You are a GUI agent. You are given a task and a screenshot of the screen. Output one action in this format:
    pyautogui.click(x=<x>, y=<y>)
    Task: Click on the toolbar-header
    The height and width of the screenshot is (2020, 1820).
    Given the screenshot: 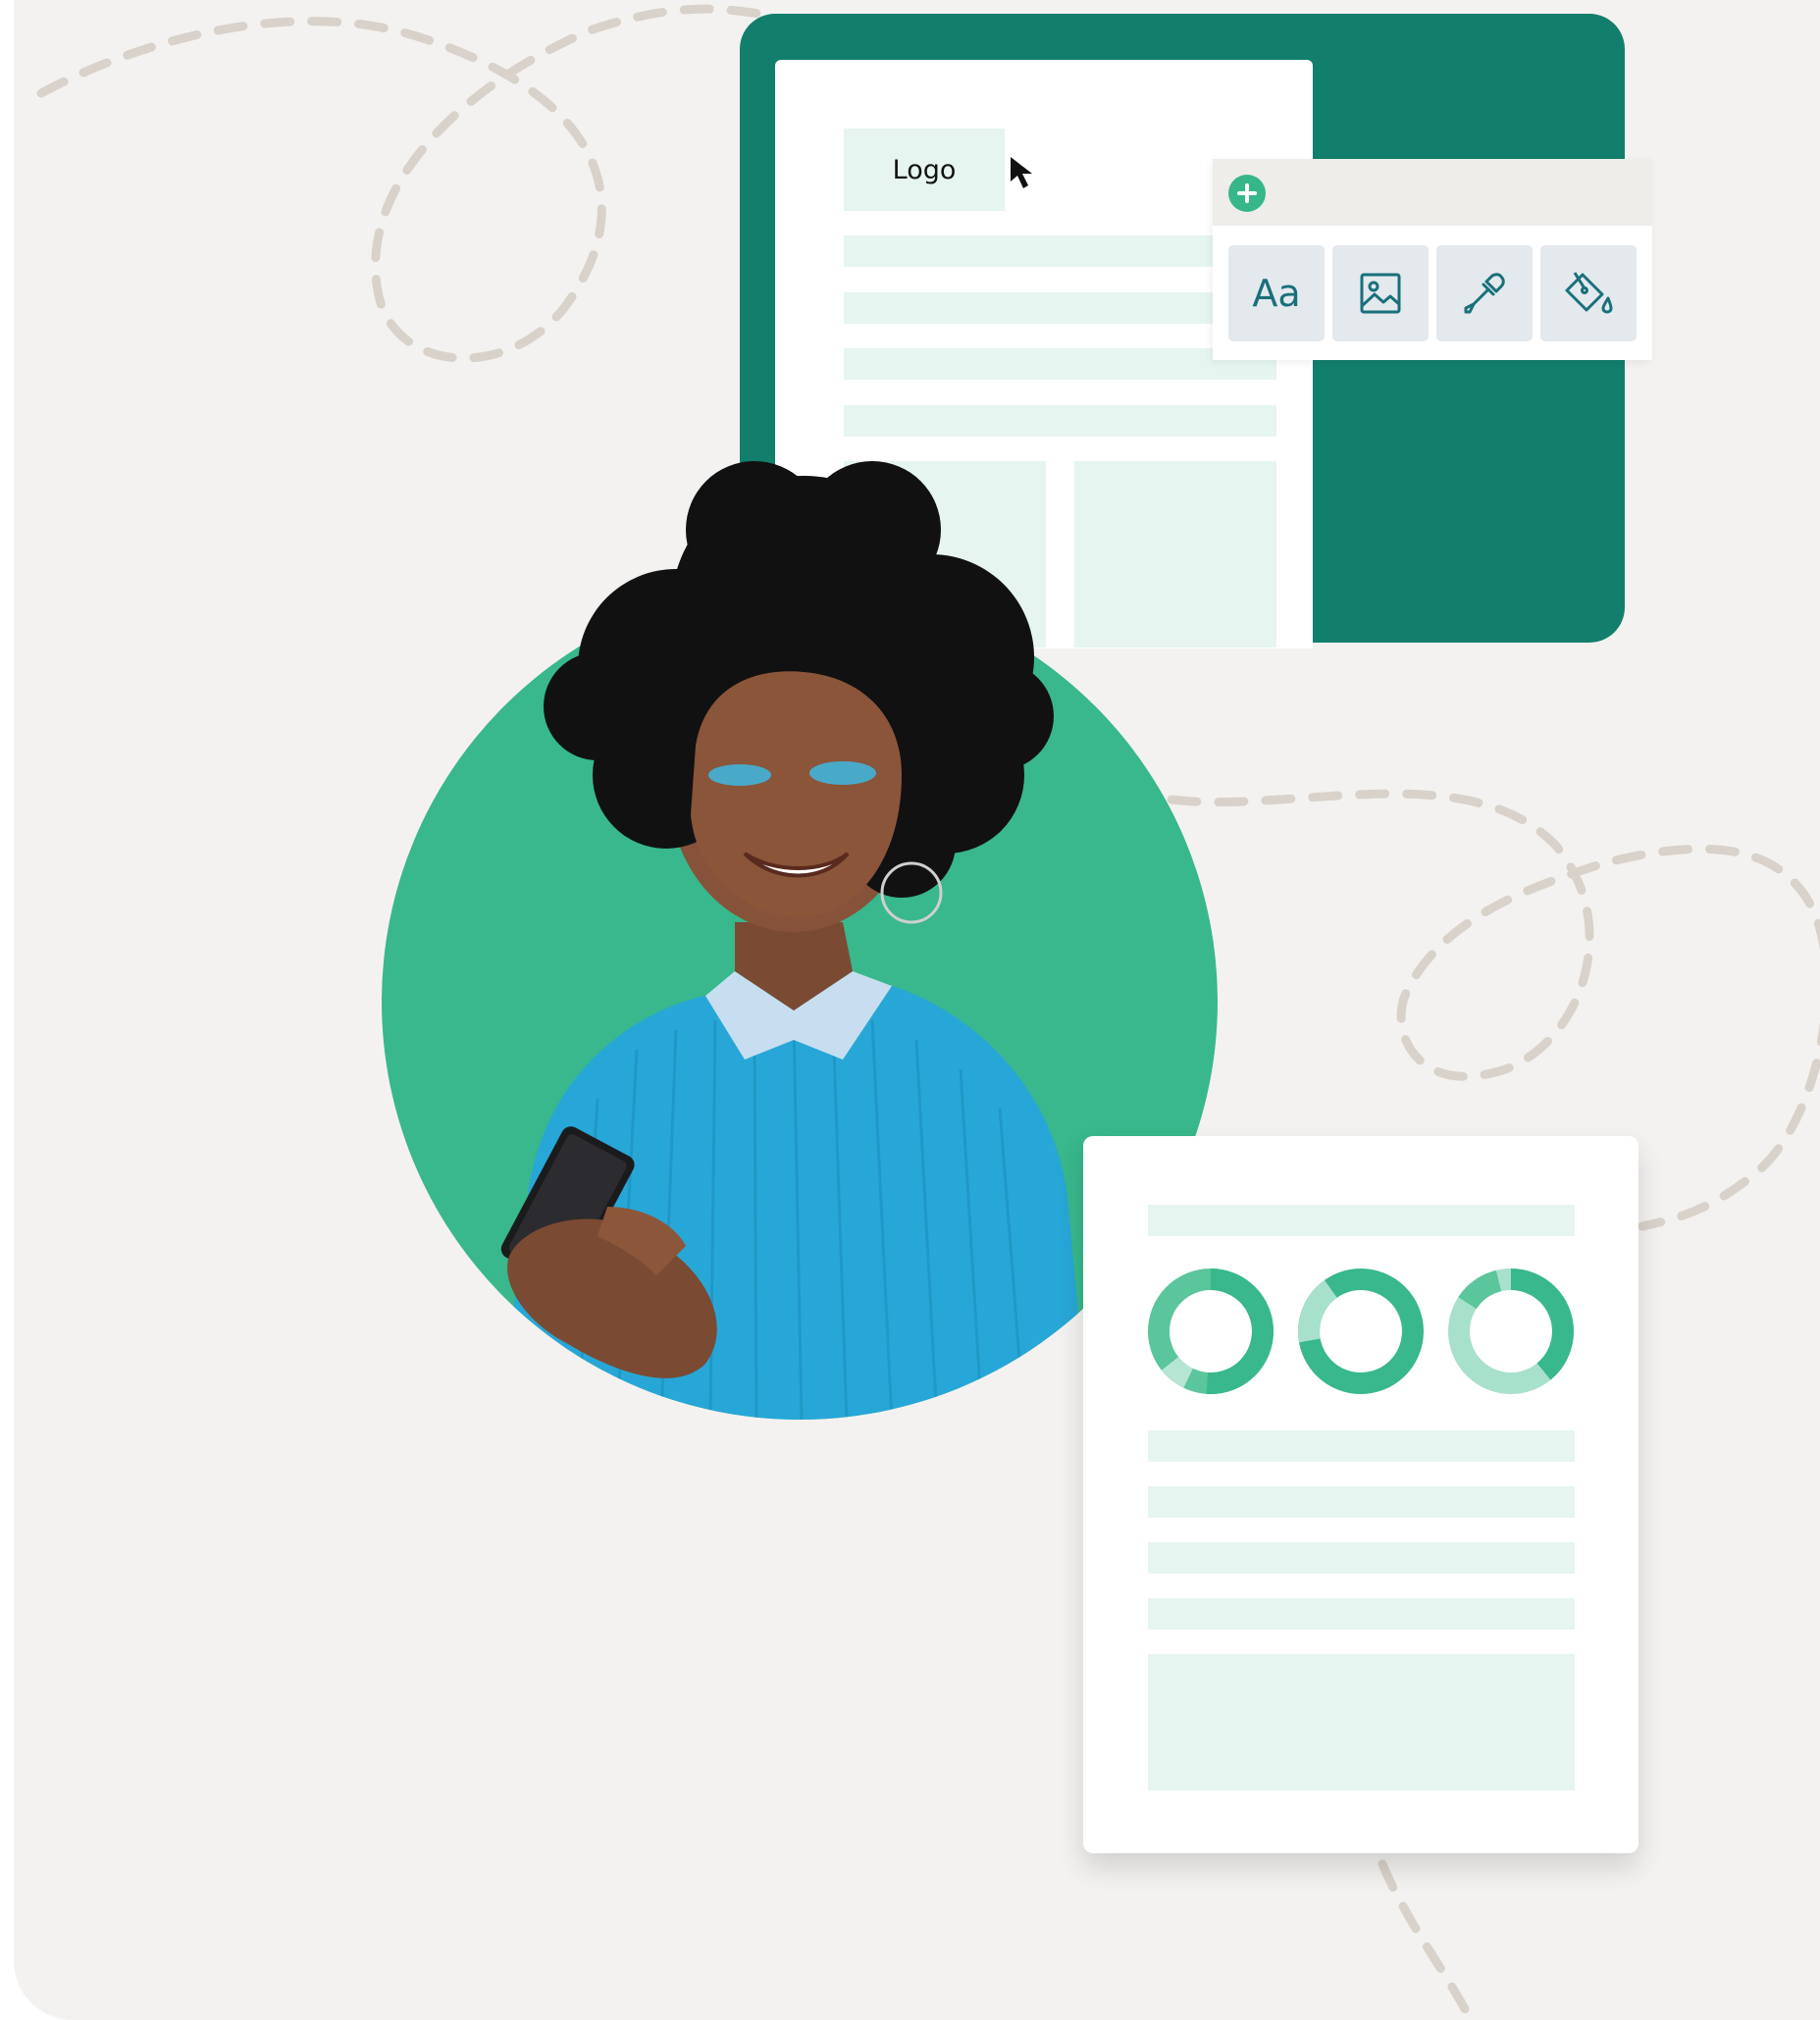 What is the action you would take?
    pyautogui.click(x=1432, y=193)
    